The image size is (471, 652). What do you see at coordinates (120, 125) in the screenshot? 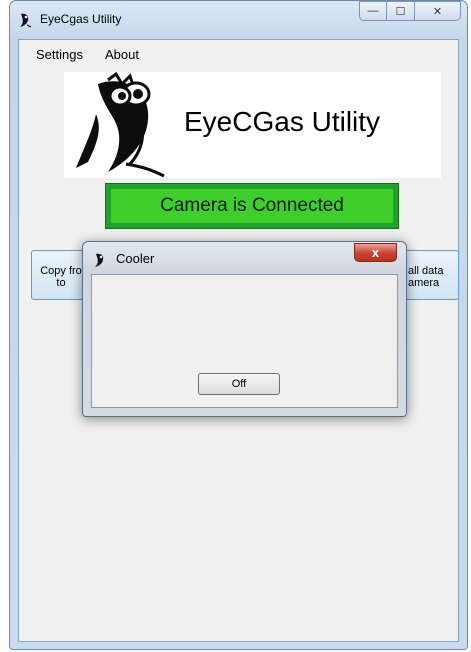
I see `owl-logo` at bounding box center [120, 125].